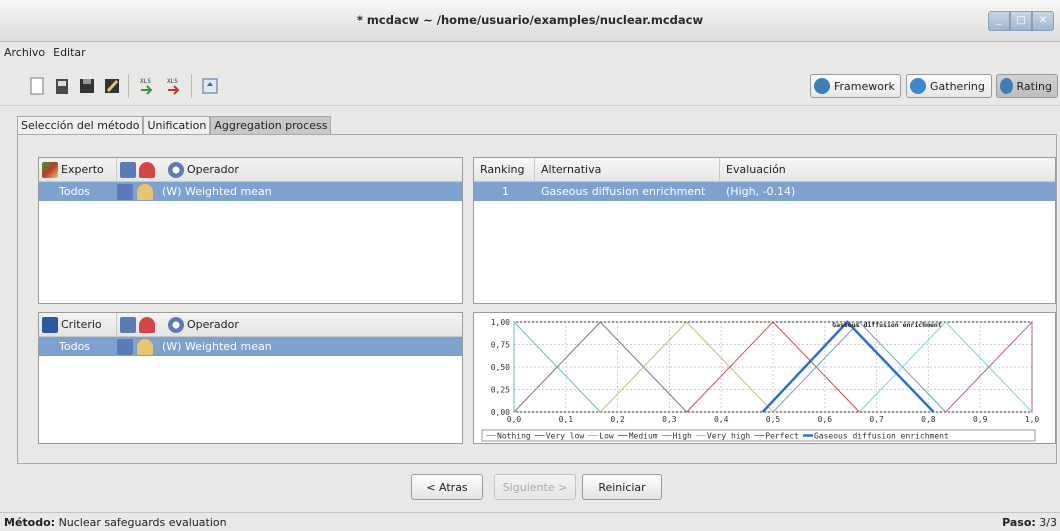 The height and width of the screenshot is (531, 1060). I want to click on expert-icon, so click(50, 169).